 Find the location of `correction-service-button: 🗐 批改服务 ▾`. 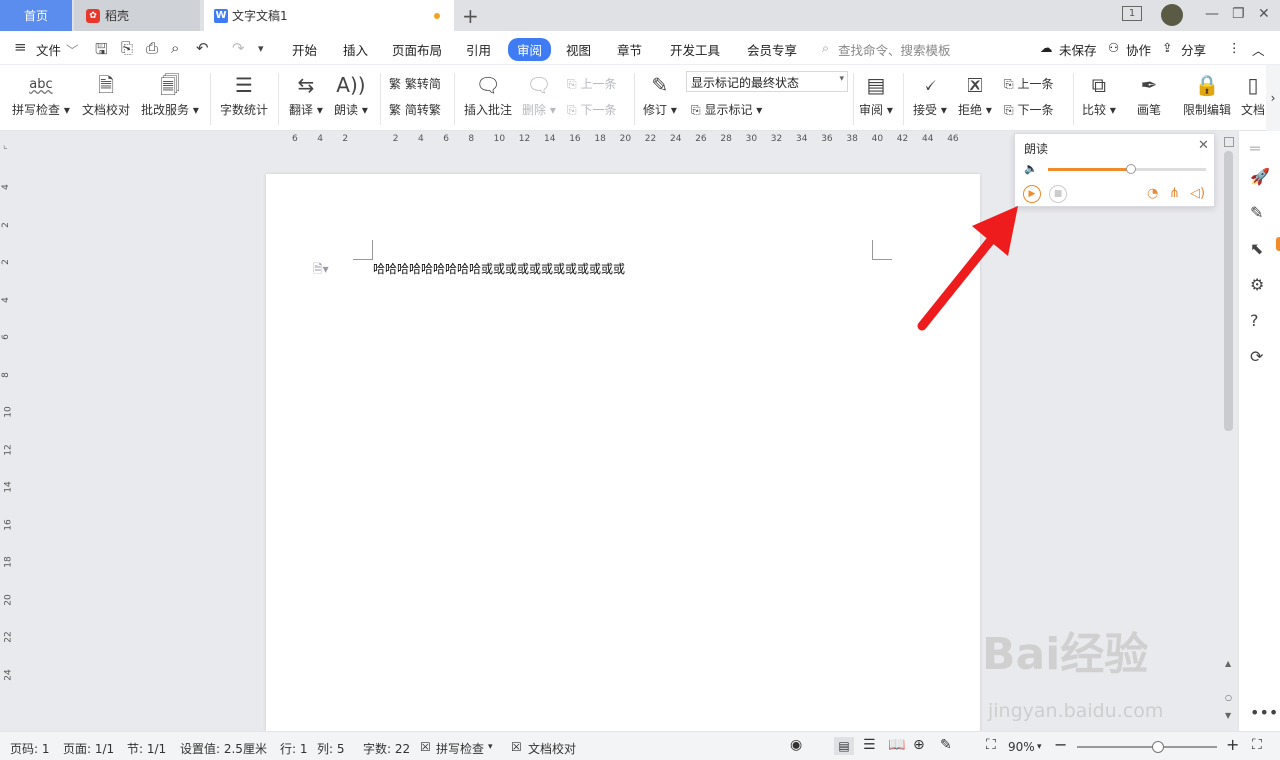

correction-service-button: 🗐 批改服务 ▾ is located at coordinates (170, 93).